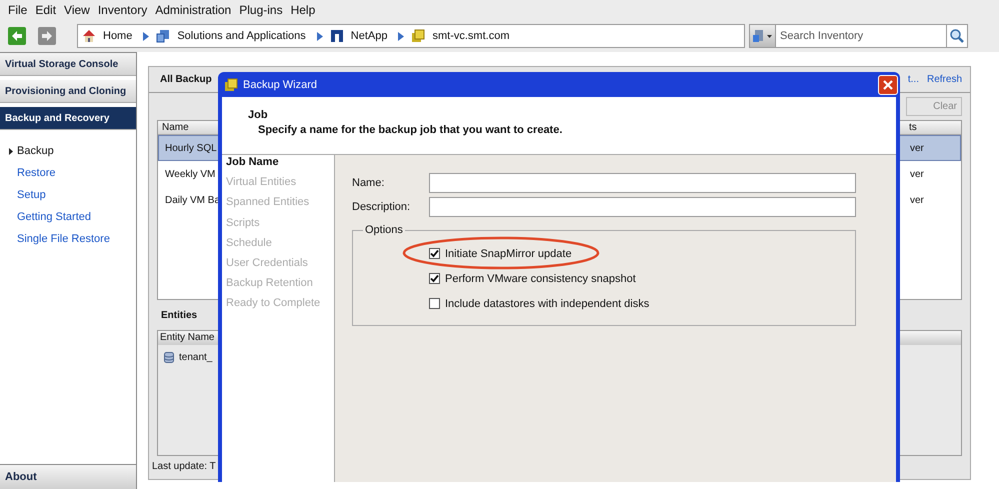 This screenshot has height=489, width=999. I want to click on group-title: Options, so click(384, 230).